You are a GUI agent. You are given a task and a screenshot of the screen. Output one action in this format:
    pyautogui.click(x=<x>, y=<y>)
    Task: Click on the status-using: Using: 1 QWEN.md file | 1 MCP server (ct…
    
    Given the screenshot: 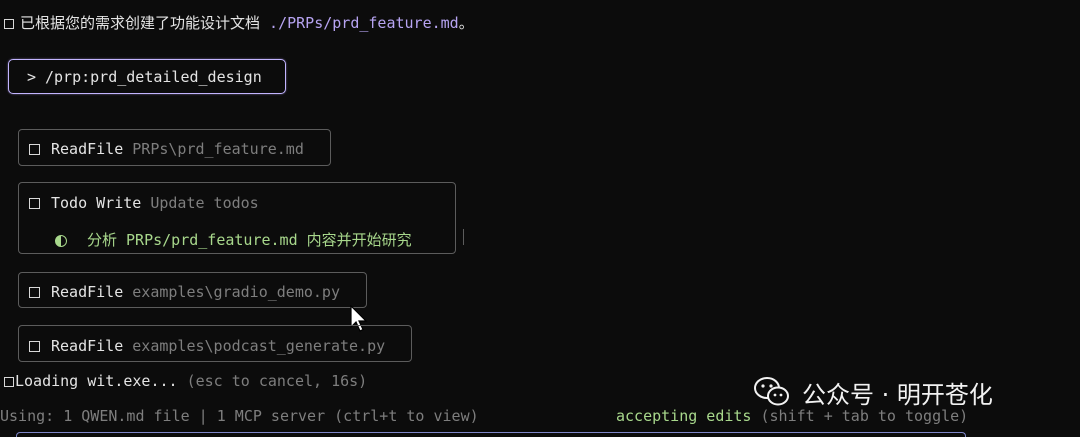 What is the action you would take?
    pyautogui.click(x=239, y=416)
    